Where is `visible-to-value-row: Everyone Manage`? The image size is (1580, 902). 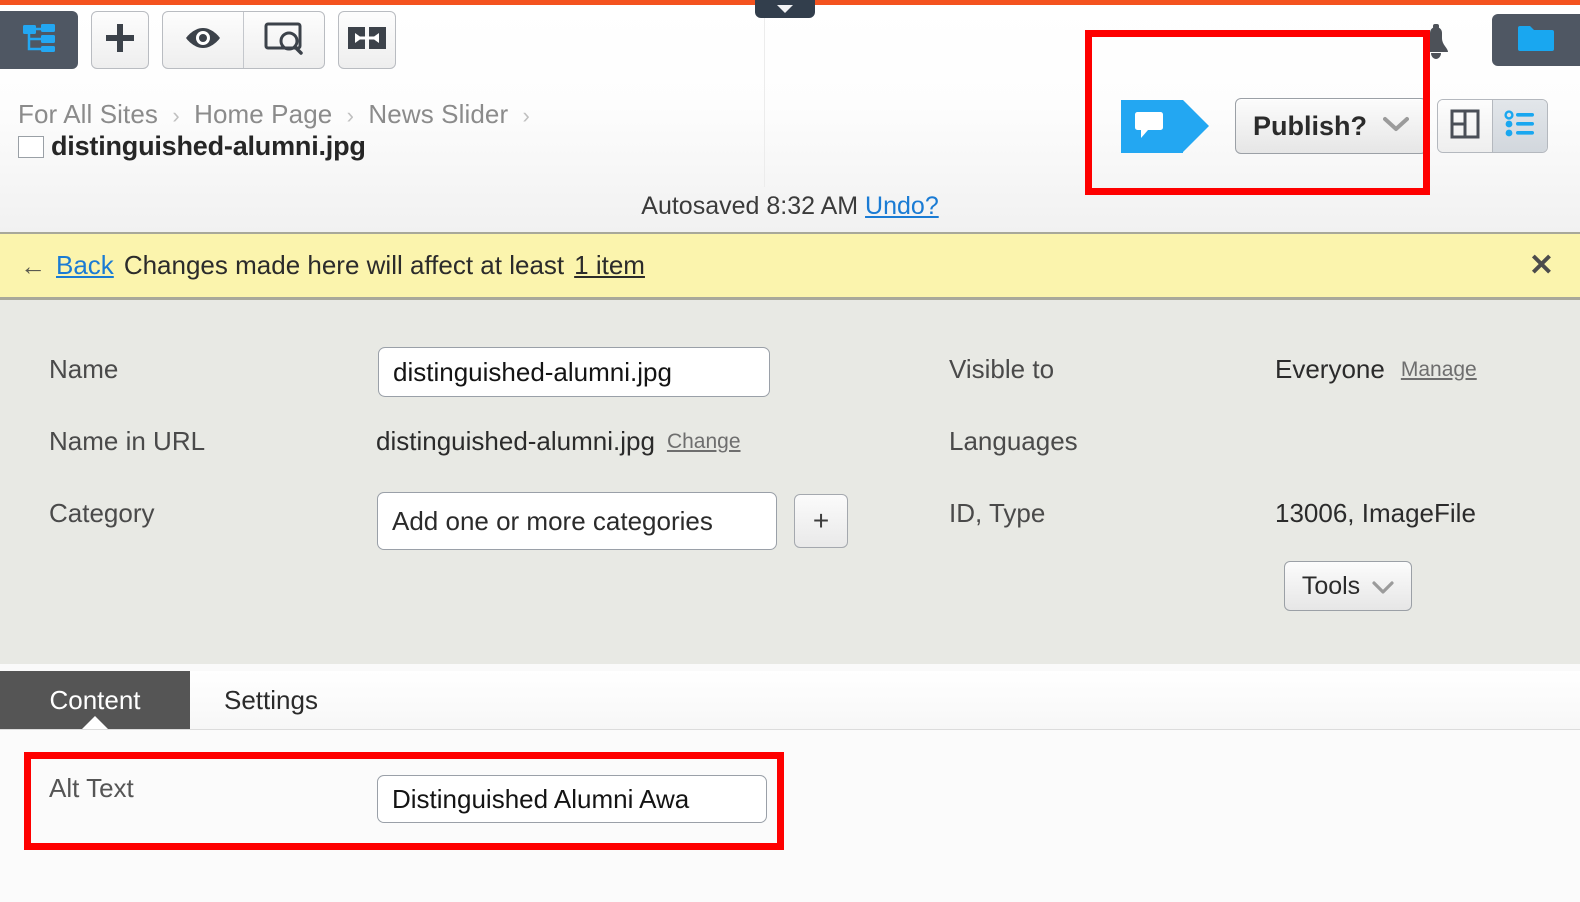 visible-to-value-row: Everyone Manage is located at coordinates (1376, 369).